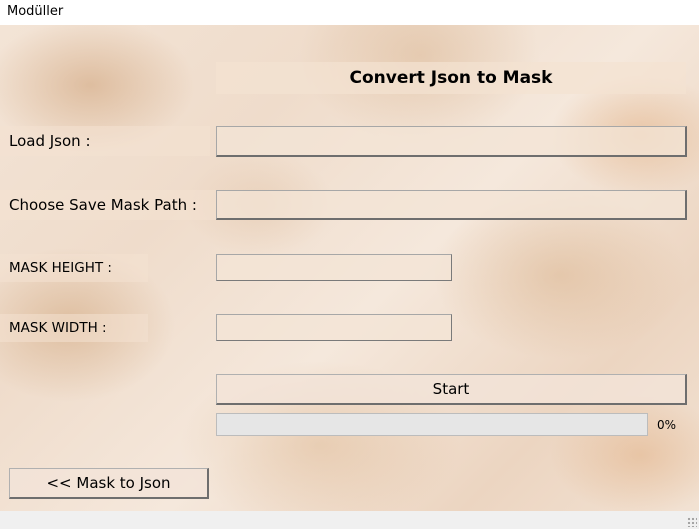  Describe the element at coordinates (451, 78) in the screenshot. I see `page-title: Convert Json to Mask` at that location.